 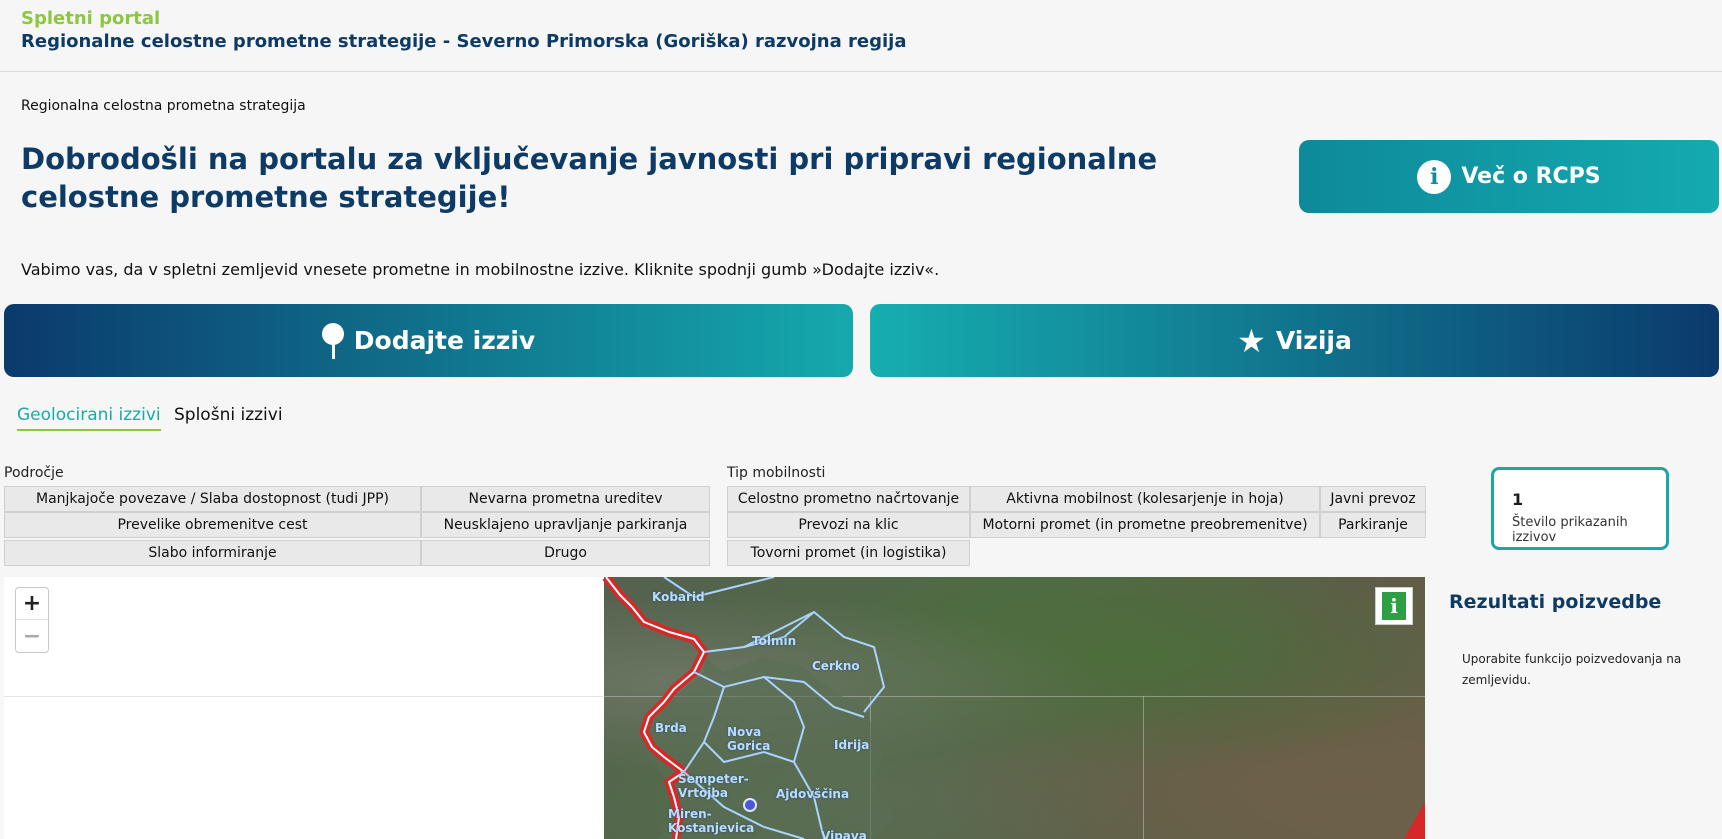 What do you see at coordinates (1414, 820) in the screenshot?
I see `map-edge-marker` at bounding box center [1414, 820].